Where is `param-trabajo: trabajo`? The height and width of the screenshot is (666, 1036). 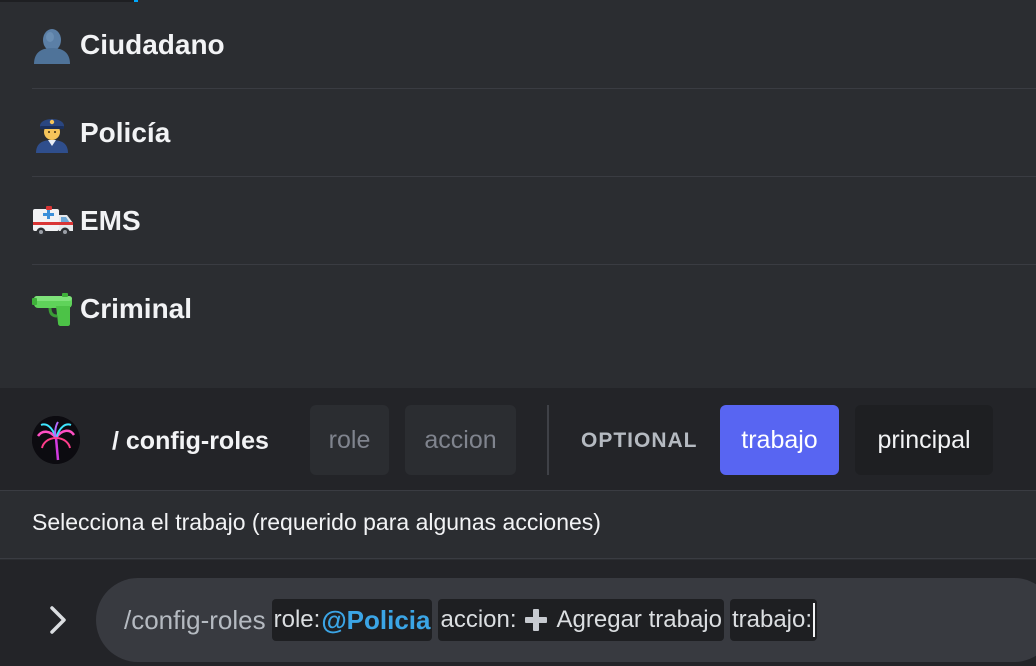 param-trabajo: trabajo is located at coordinates (779, 440).